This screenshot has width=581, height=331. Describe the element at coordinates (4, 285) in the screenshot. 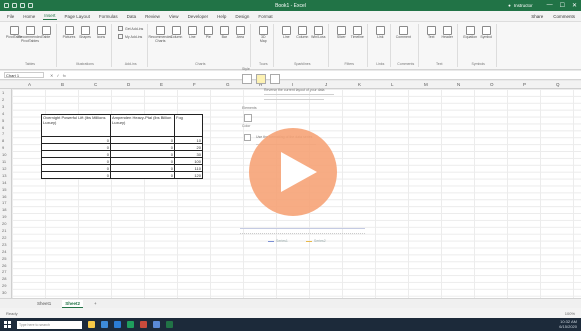

I see `row-header: 29` at that location.